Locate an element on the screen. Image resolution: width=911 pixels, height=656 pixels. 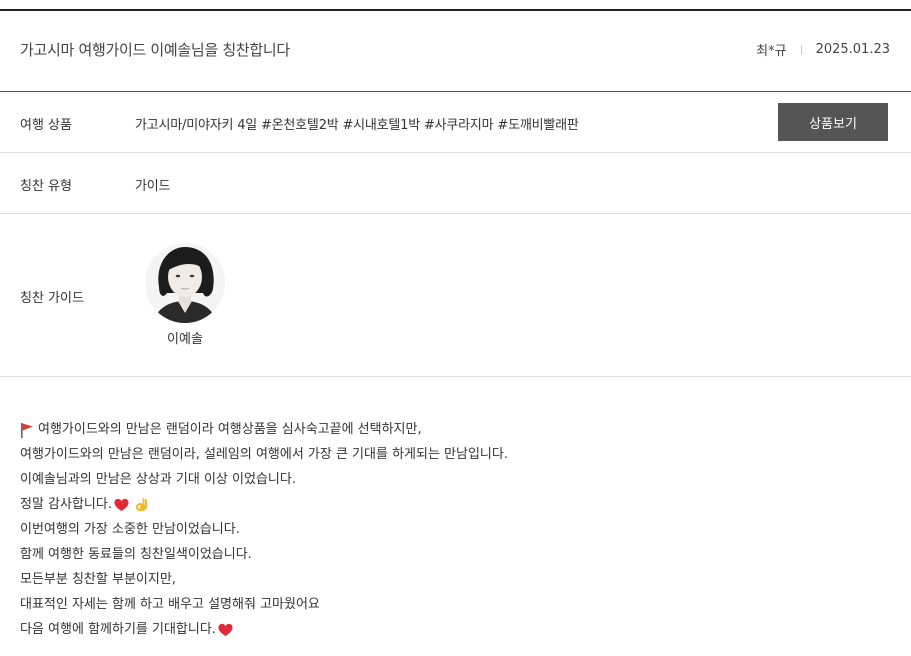
red-flag-icon is located at coordinates (27, 430).